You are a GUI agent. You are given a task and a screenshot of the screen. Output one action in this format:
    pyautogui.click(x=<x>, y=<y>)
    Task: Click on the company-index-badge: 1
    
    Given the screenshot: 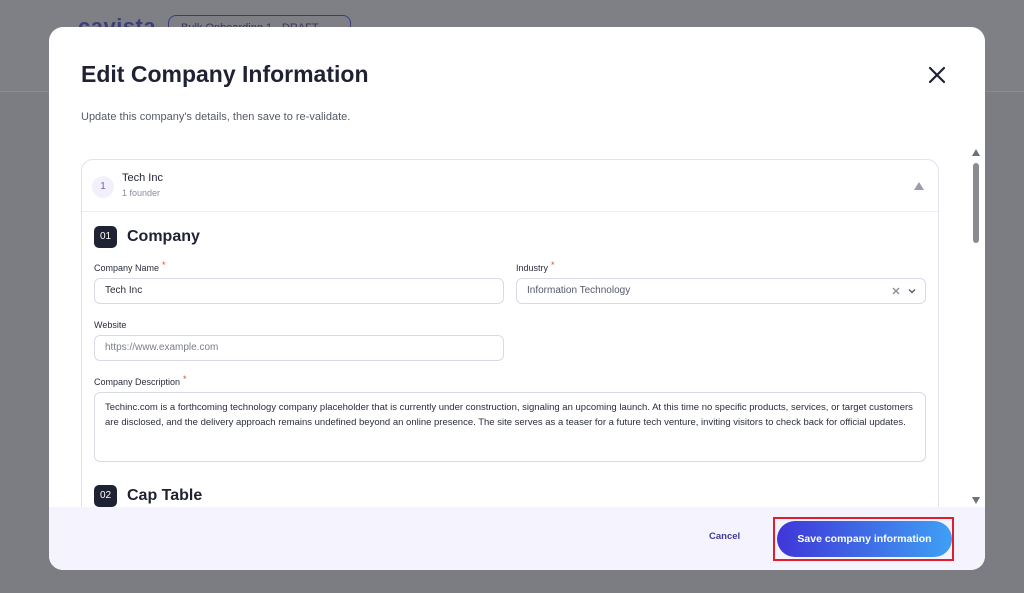 What is the action you would take?
    pyautogui.click(x=103, y=187)
    